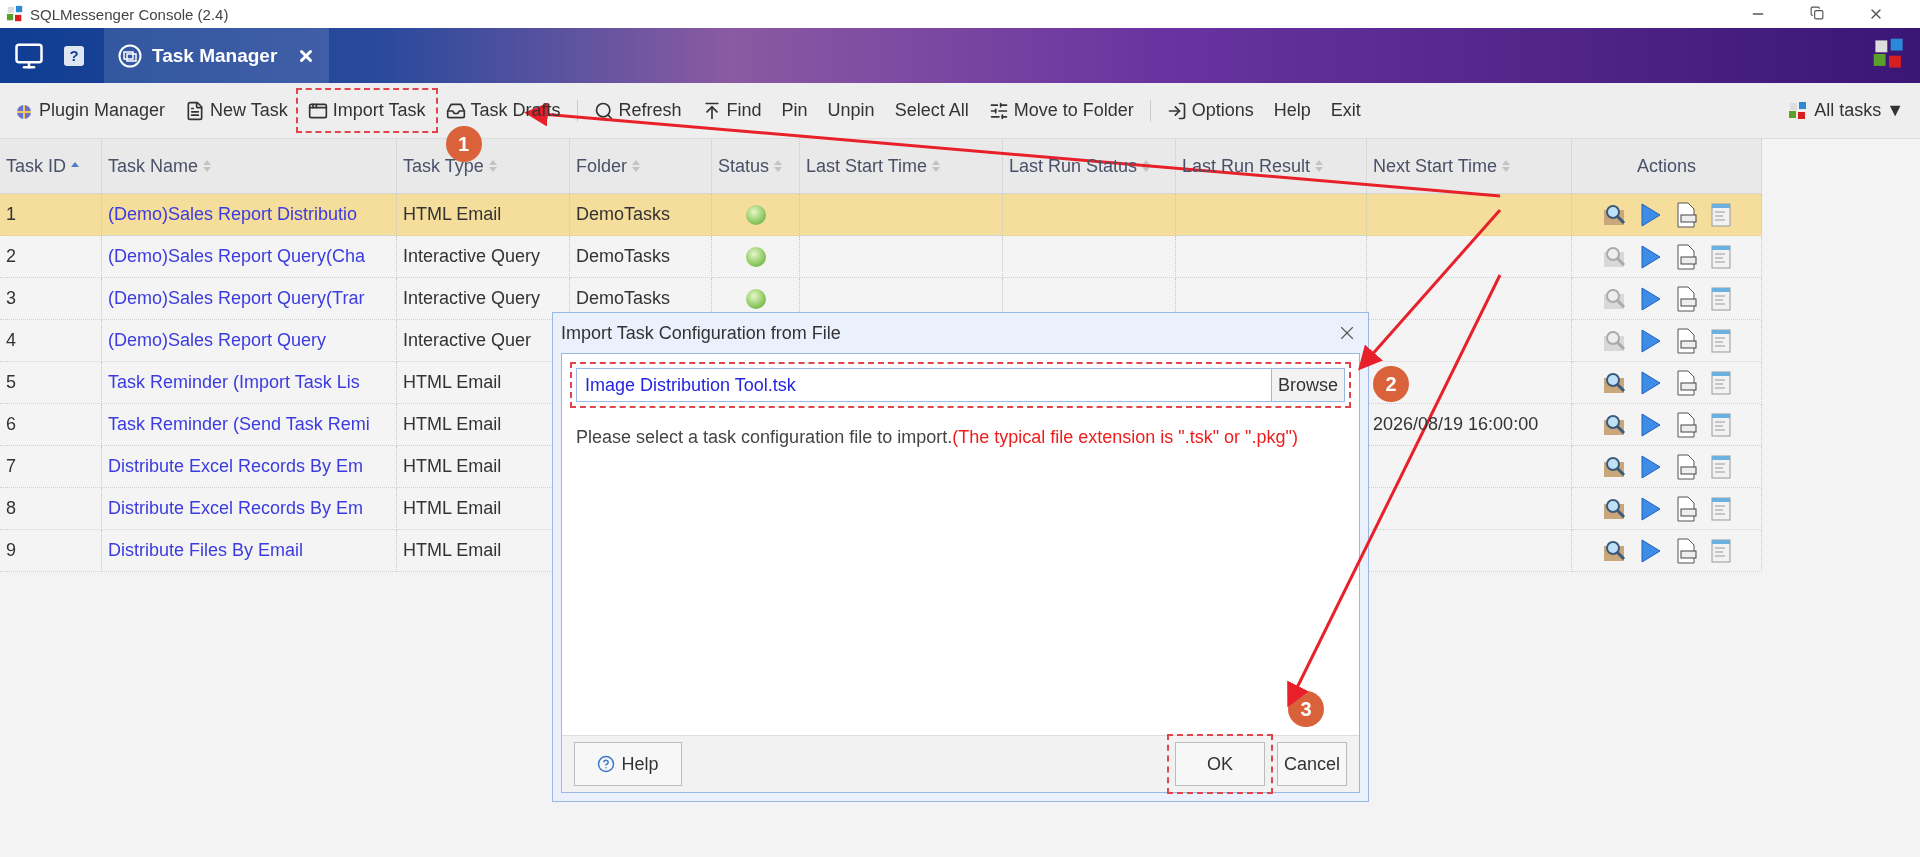  What do you see at coordinates (249, 299) in the screenshot?
I see `task-name-link: (Demo)Sales Report Query(Trar` at bounding box center [249, 299].